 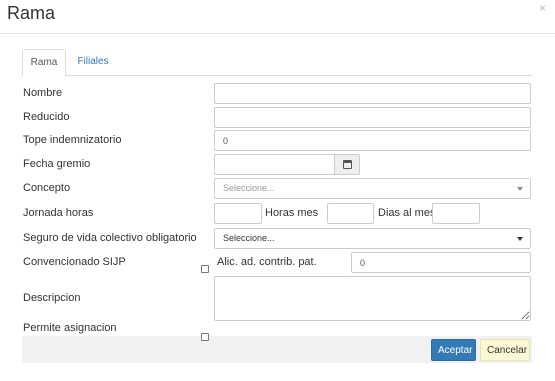 I want to click on close-icon: ×, so click(x=542, y=8).